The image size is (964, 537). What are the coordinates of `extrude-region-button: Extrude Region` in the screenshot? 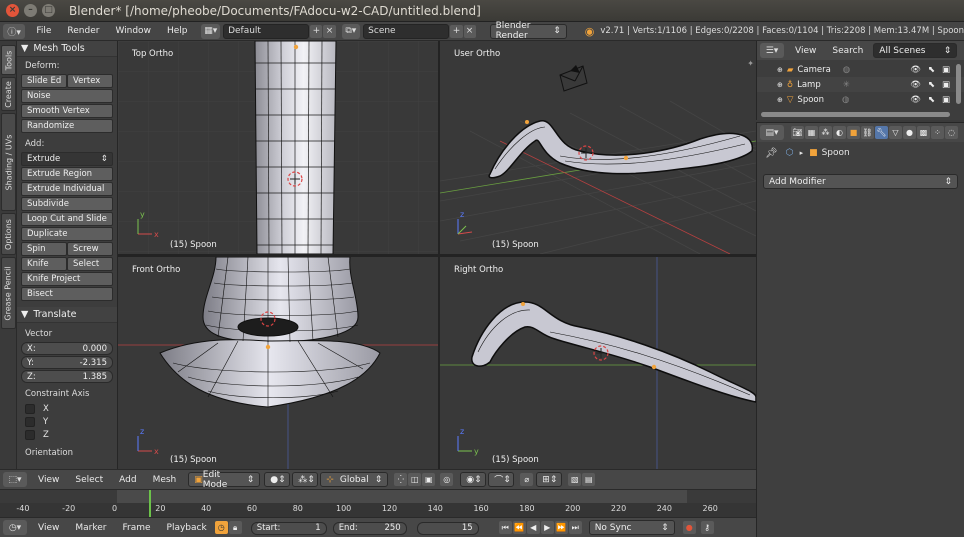 It's located at (67, 174).